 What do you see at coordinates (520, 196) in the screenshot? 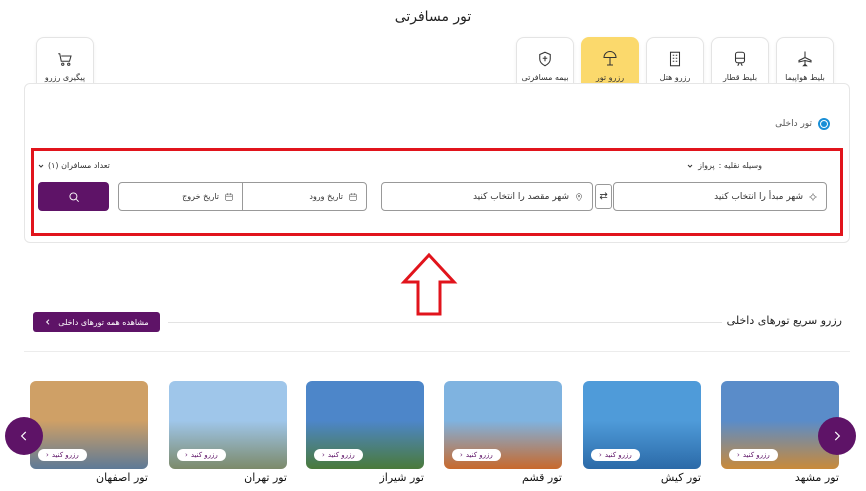
I see `destination-placeholder: شهر مقصد را انتخاب کنید` at bounding box center [520, 196].